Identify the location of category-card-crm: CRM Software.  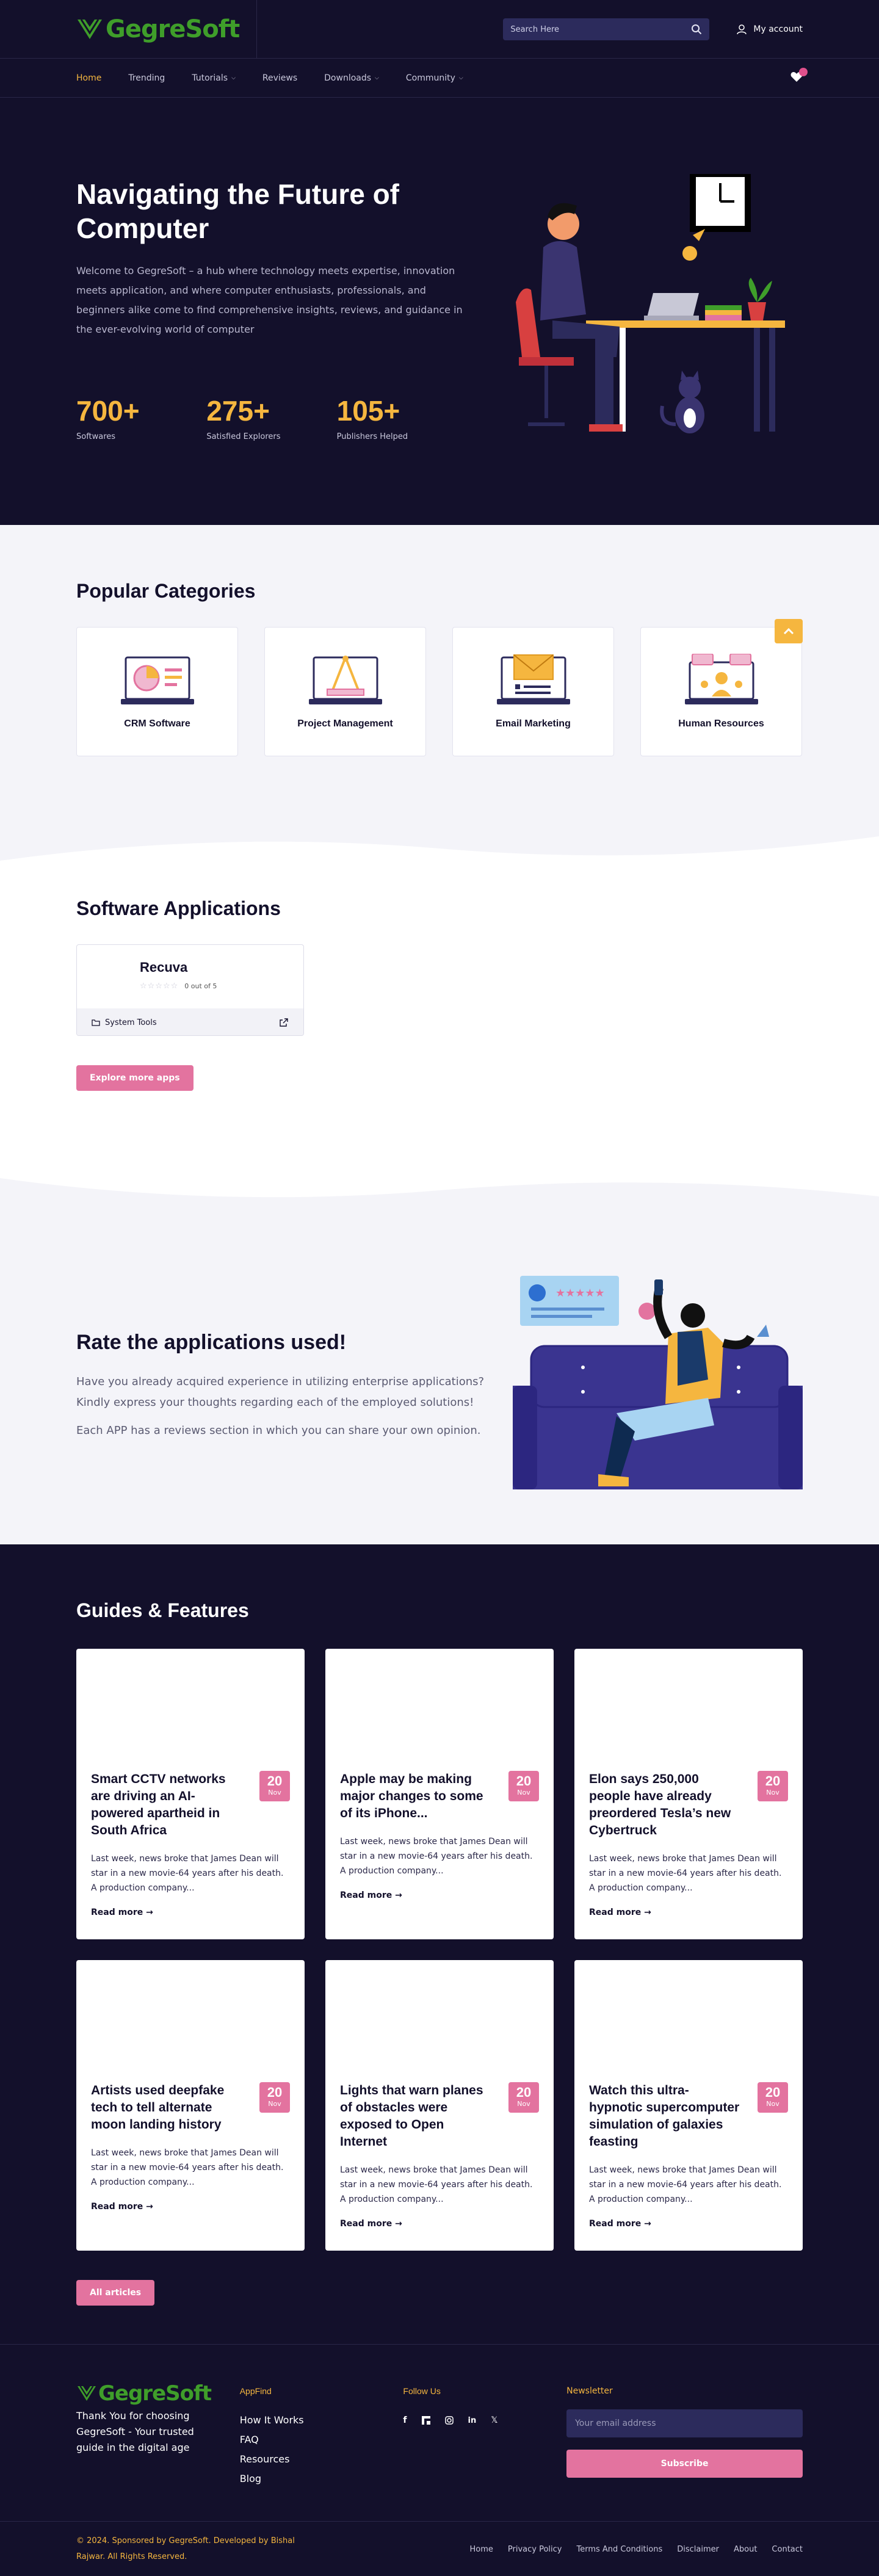
(157, 691).